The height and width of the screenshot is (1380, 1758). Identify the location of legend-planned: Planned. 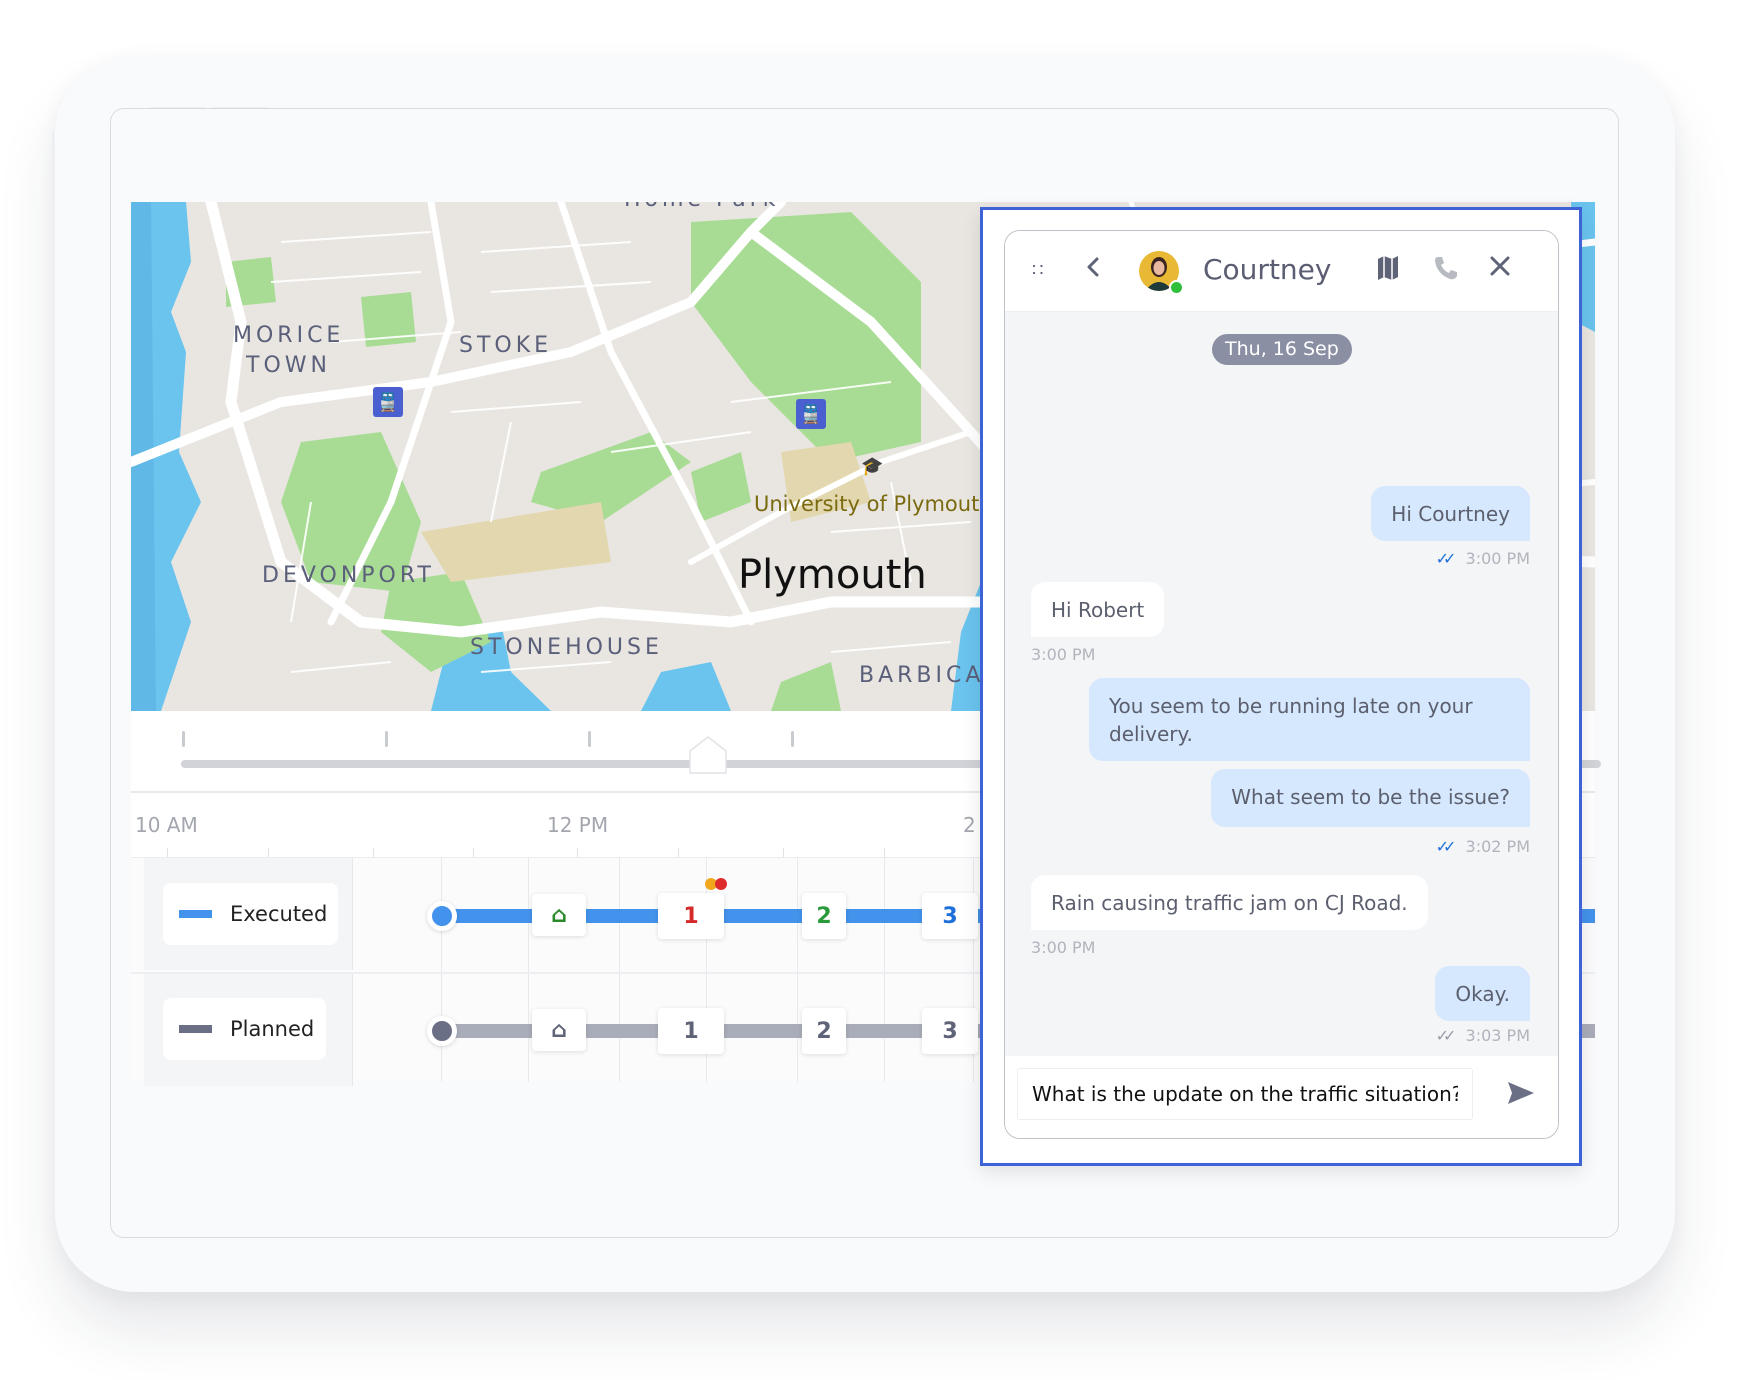
(244, 1029).